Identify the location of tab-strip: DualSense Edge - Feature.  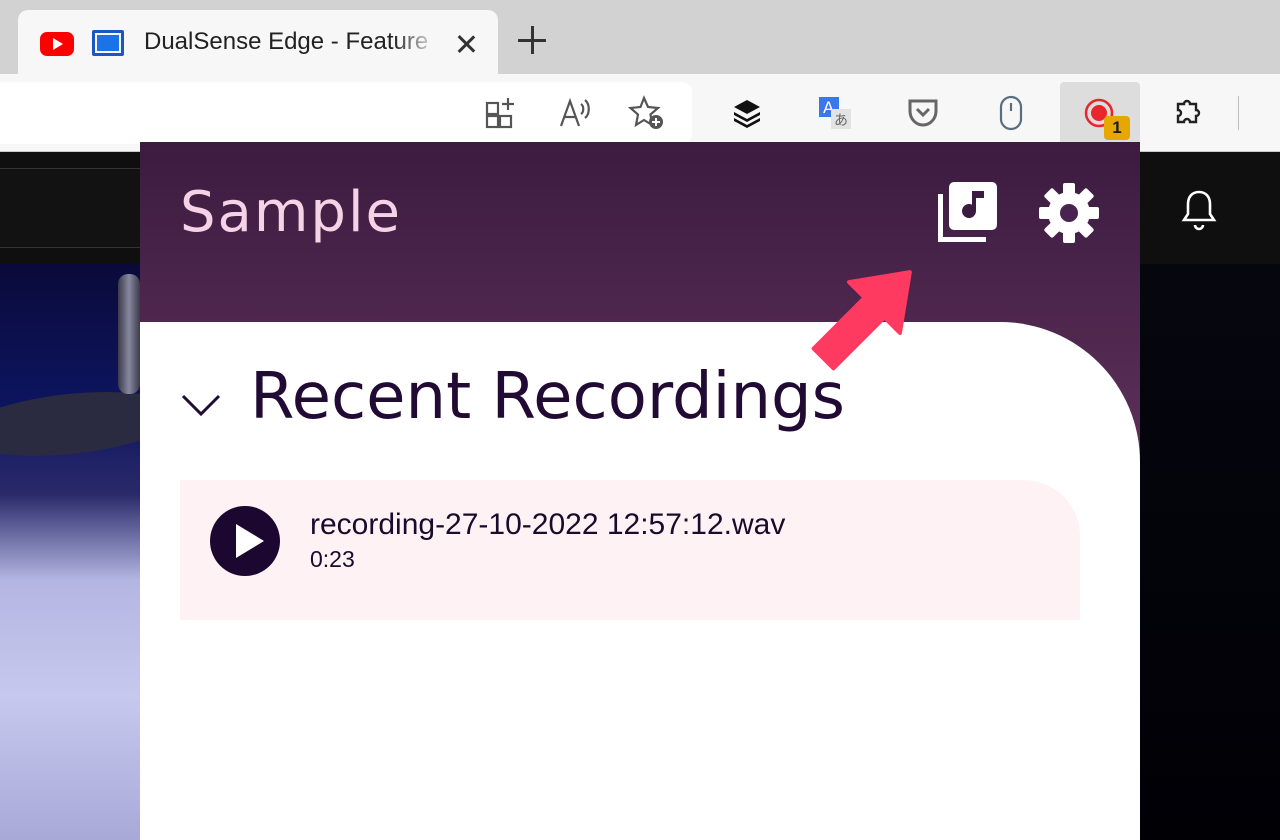
(640, 37).